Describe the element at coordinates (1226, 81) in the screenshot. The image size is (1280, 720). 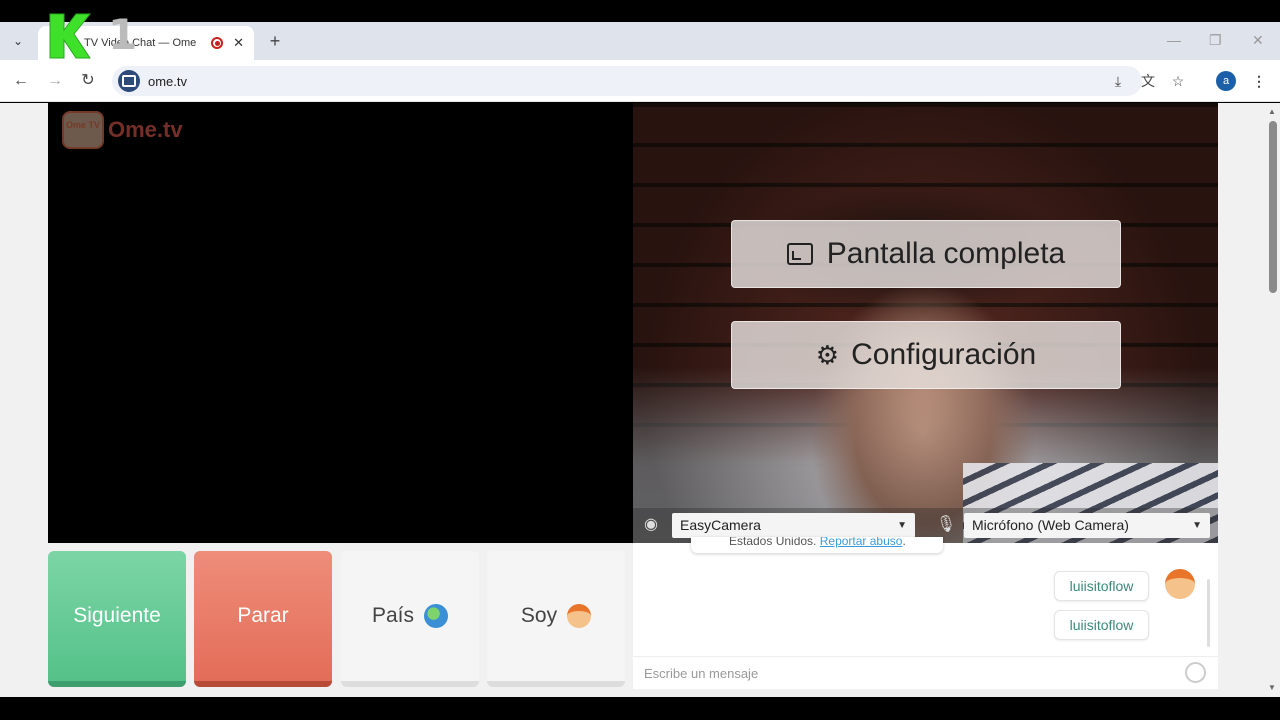
I see `profile-avatar: a` at that location.